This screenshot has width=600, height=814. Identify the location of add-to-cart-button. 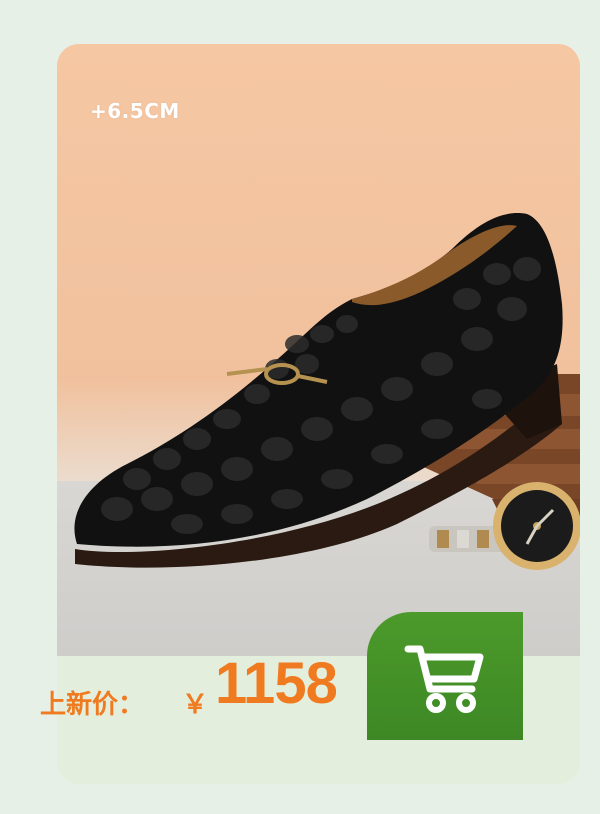
(445, 676).